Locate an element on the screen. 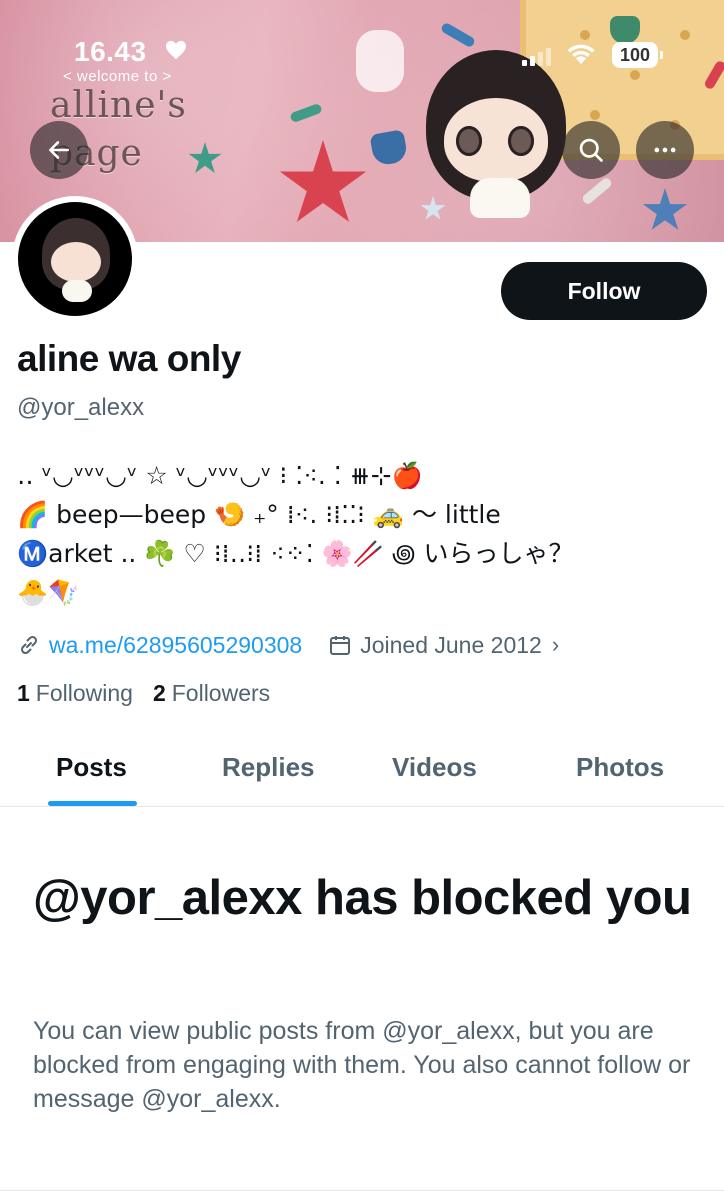 The width and height of the screenshot is (724, 1199). search-button is located at coordinates (591, 150).